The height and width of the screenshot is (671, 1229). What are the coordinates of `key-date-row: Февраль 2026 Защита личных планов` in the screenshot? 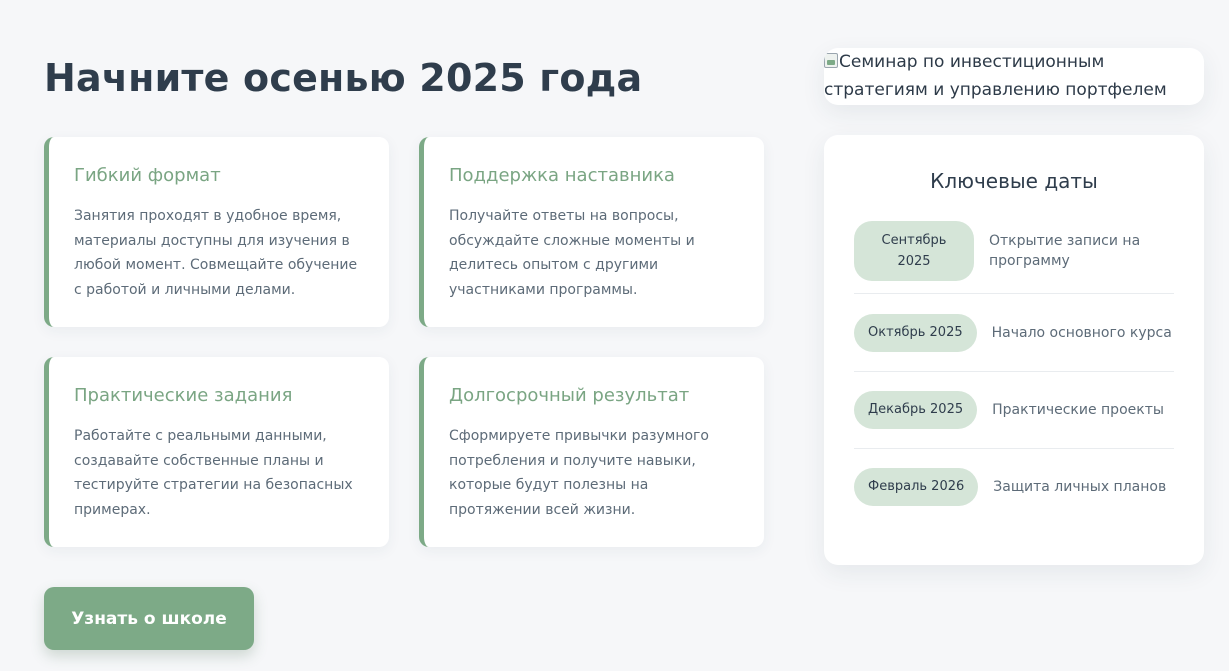 It's located at (1014, 495).